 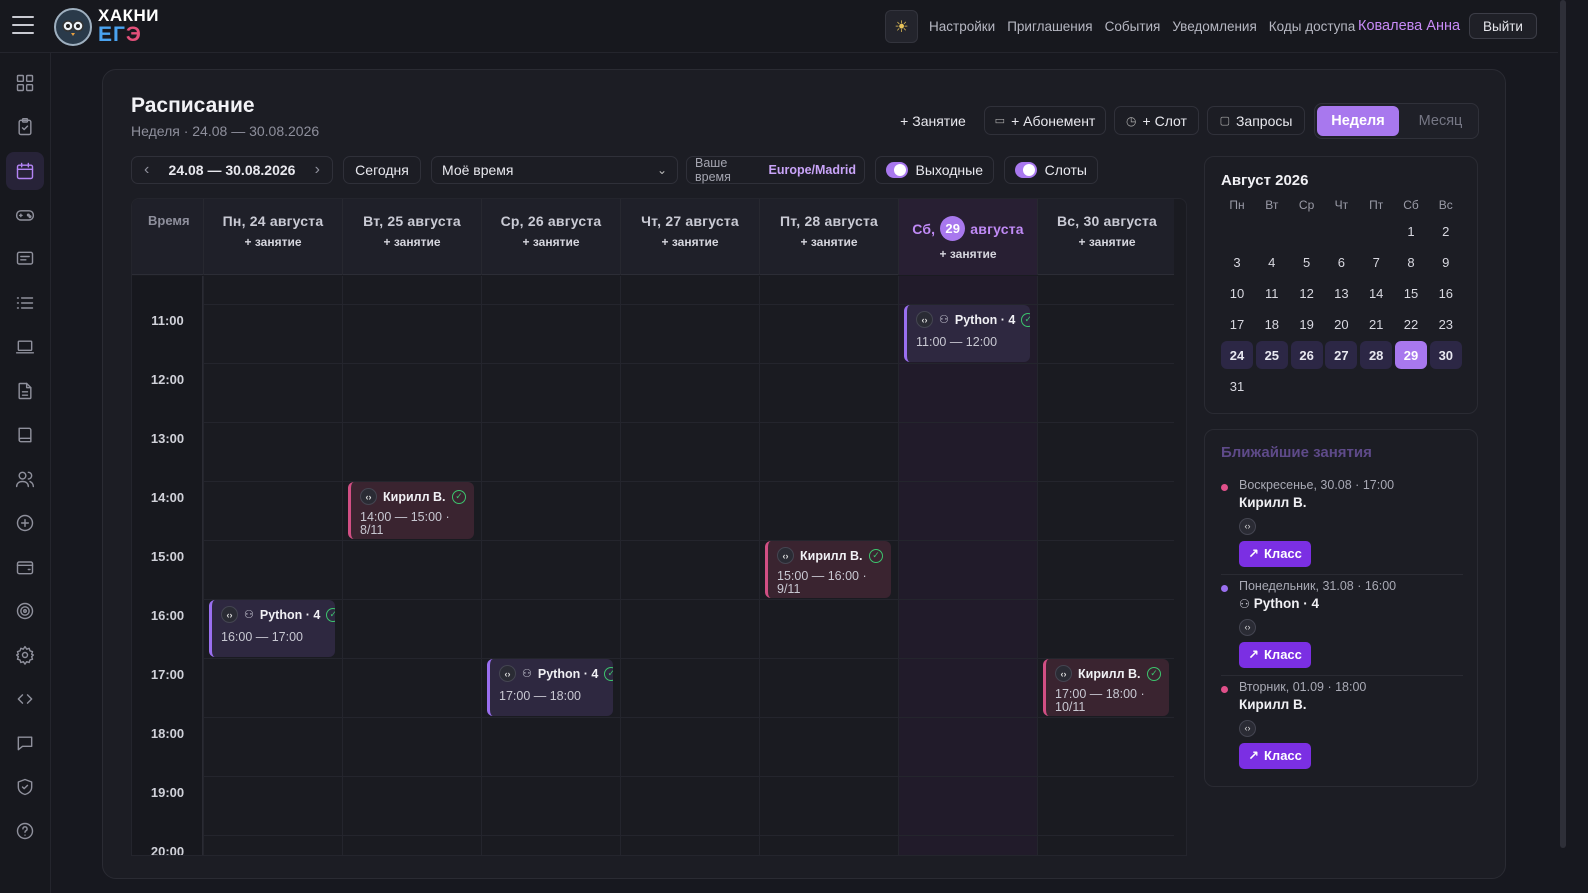 What do you see at coordinates (967, 333) in the screenshot?
I see `lesson-event: ‹› ⚇ Python · 4 ✓ 11:00 — 12:00` at bounding box center [967, 333].